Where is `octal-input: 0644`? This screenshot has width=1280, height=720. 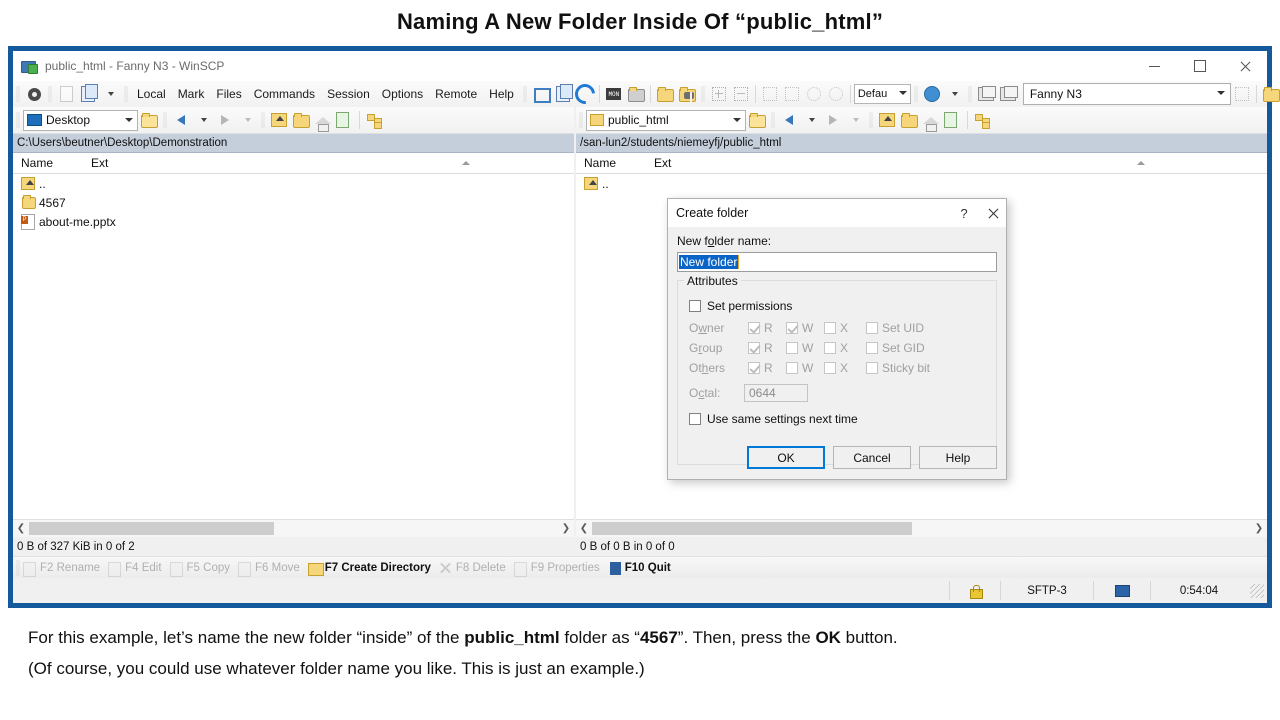
octal-input: 0644 is located at coordinates (776, 393).